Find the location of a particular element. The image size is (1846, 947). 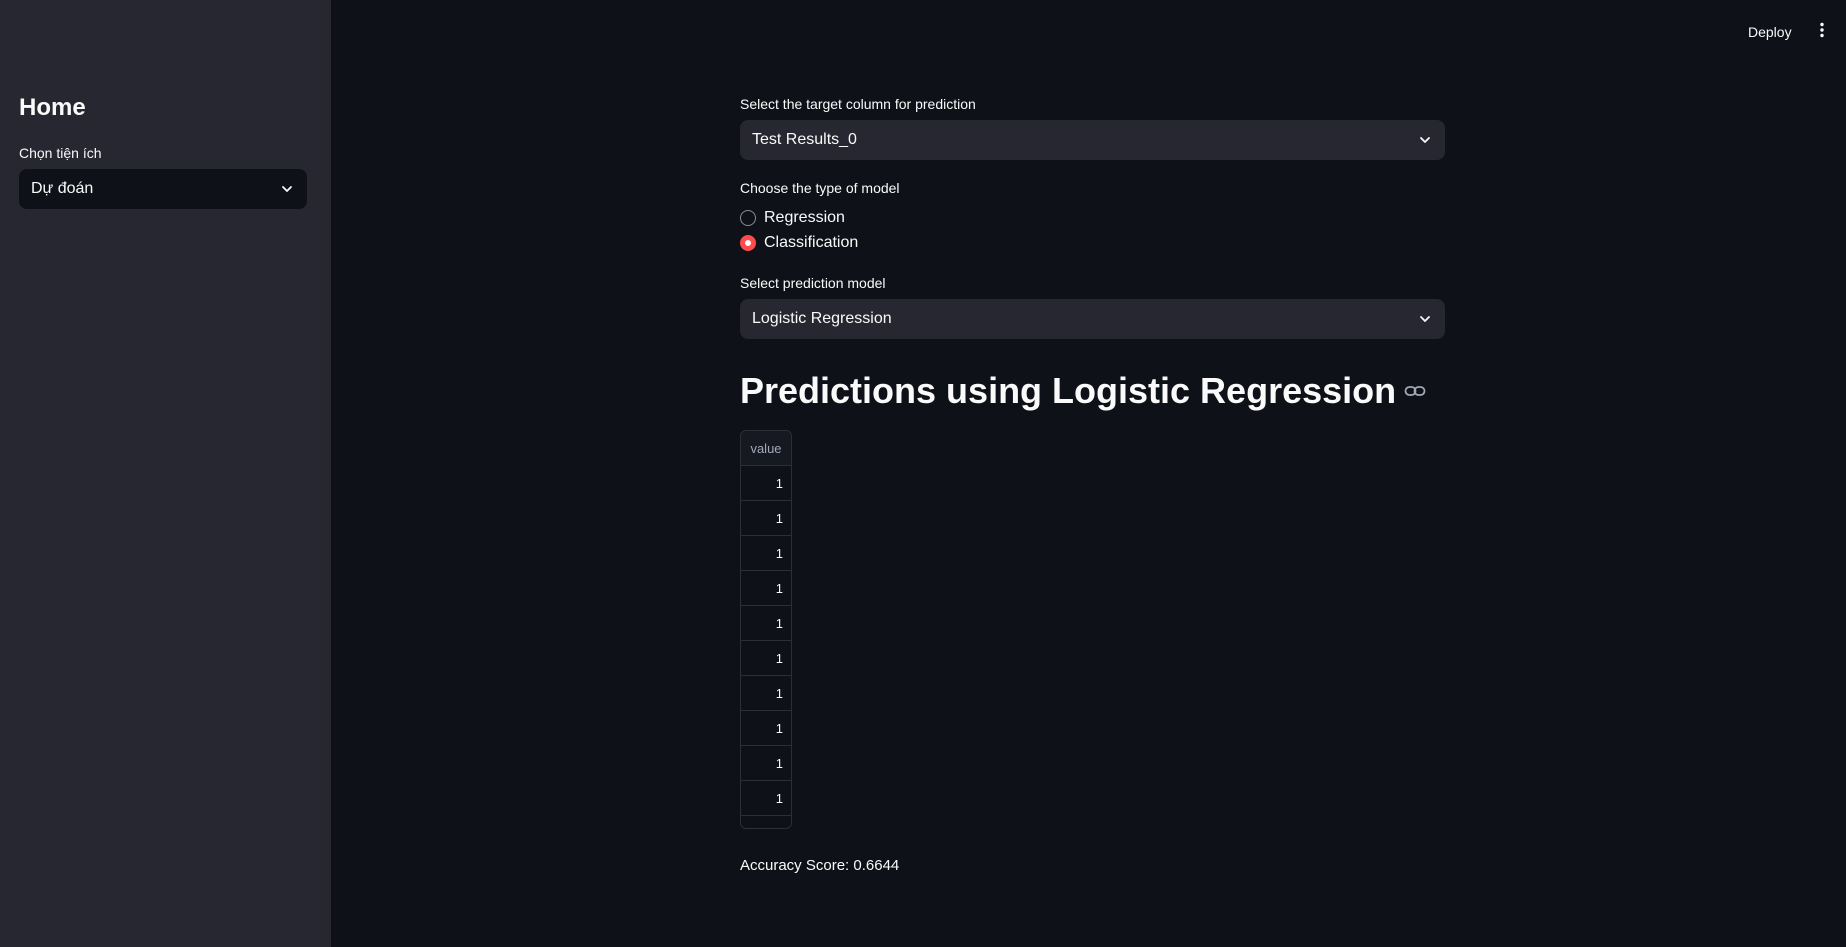

link-icon is located at coordinates (1415, 391).